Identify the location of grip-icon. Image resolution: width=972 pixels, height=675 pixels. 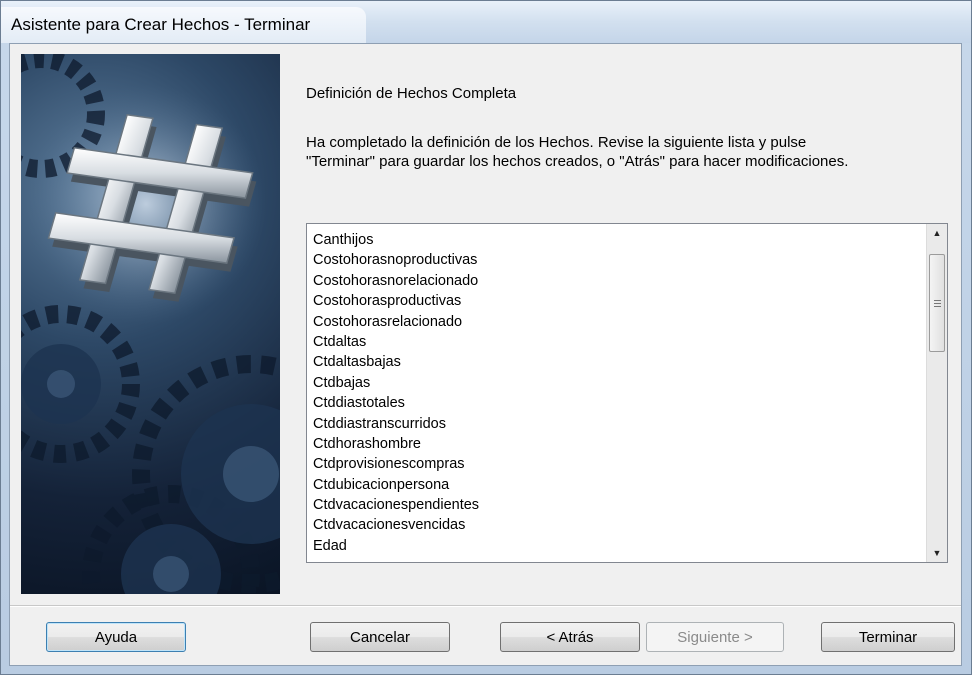
(937, 303).